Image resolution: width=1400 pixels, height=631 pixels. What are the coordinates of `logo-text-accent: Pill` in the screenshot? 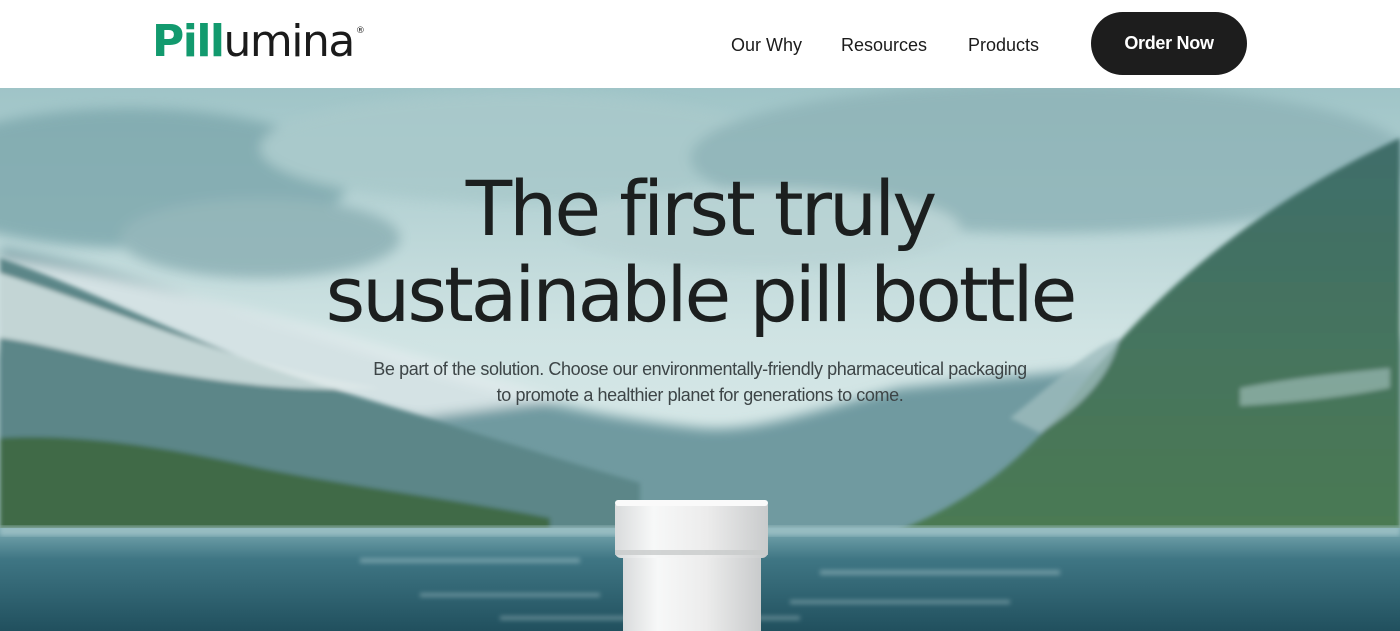 It's located at (188, 41).